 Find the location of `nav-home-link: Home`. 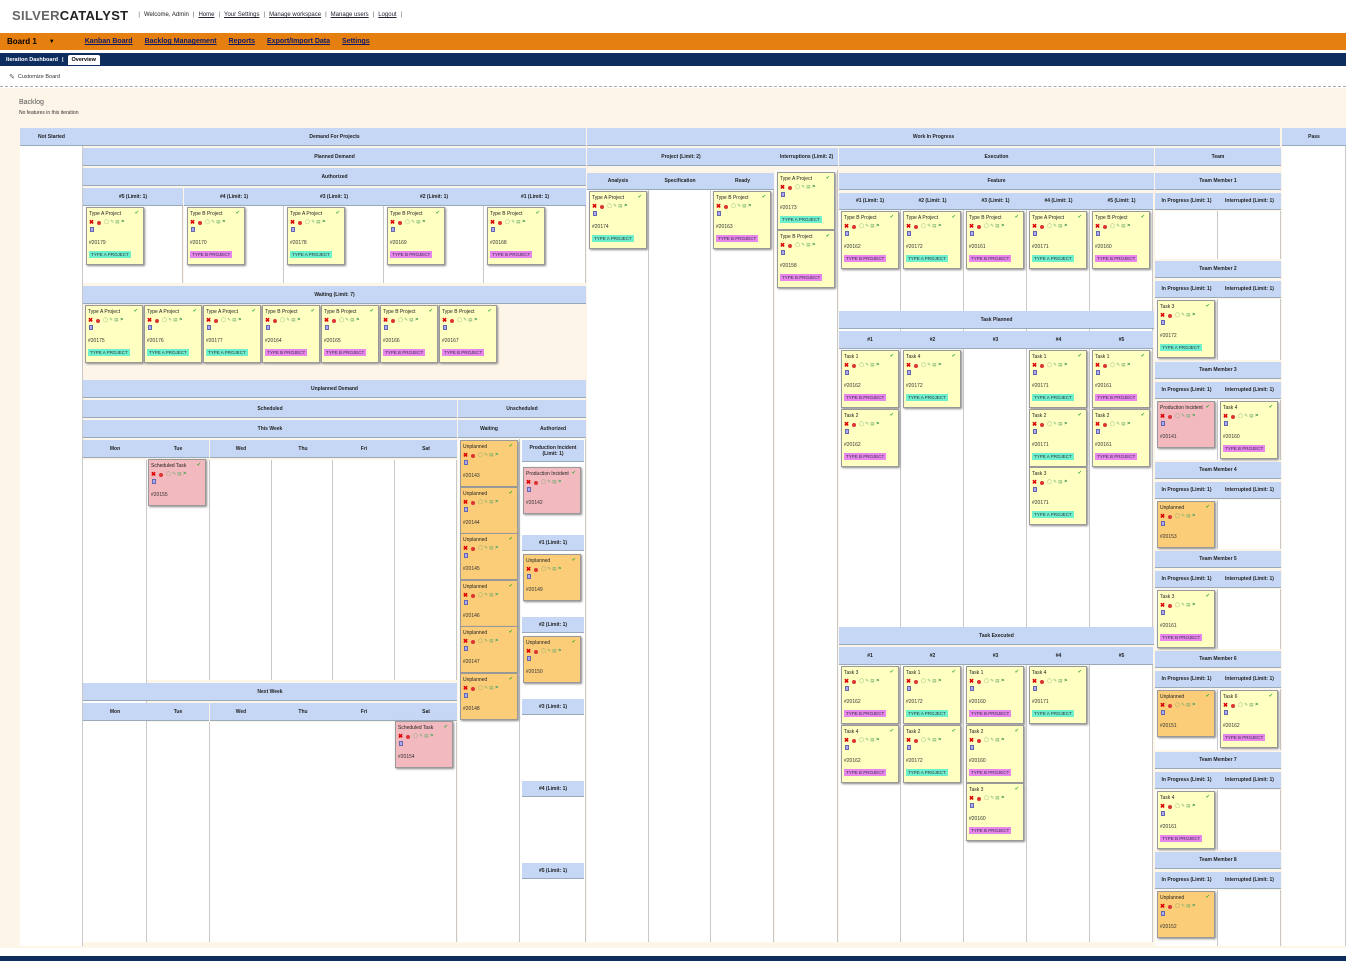

nav-home-link: Home is located at coordinates (206, 15).